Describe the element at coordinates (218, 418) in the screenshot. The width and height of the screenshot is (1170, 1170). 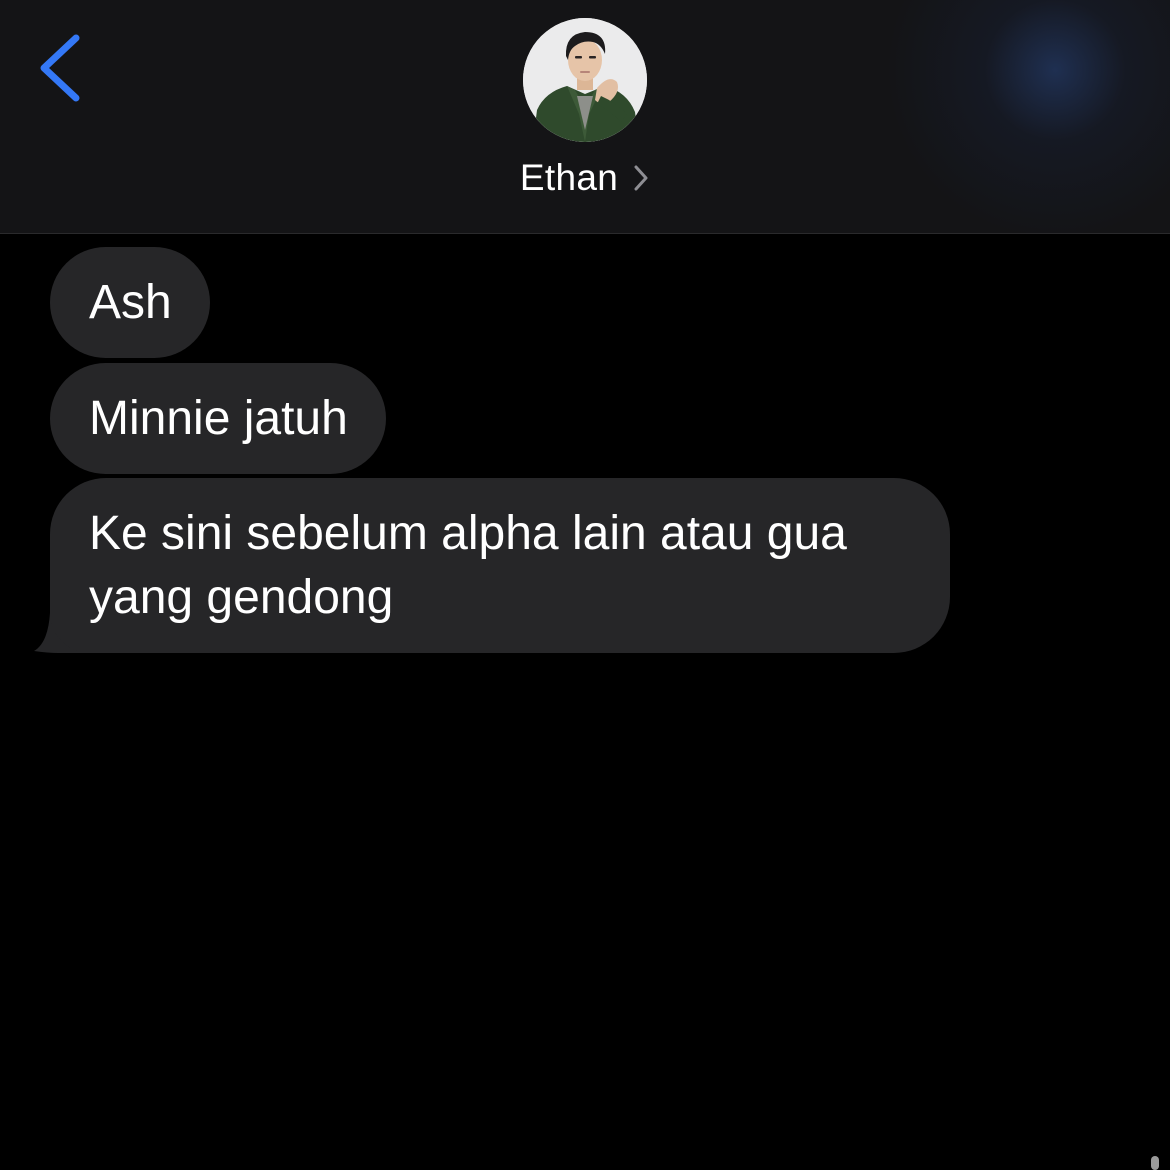
I see `message-bubble: Minnie jatuh` at that location.